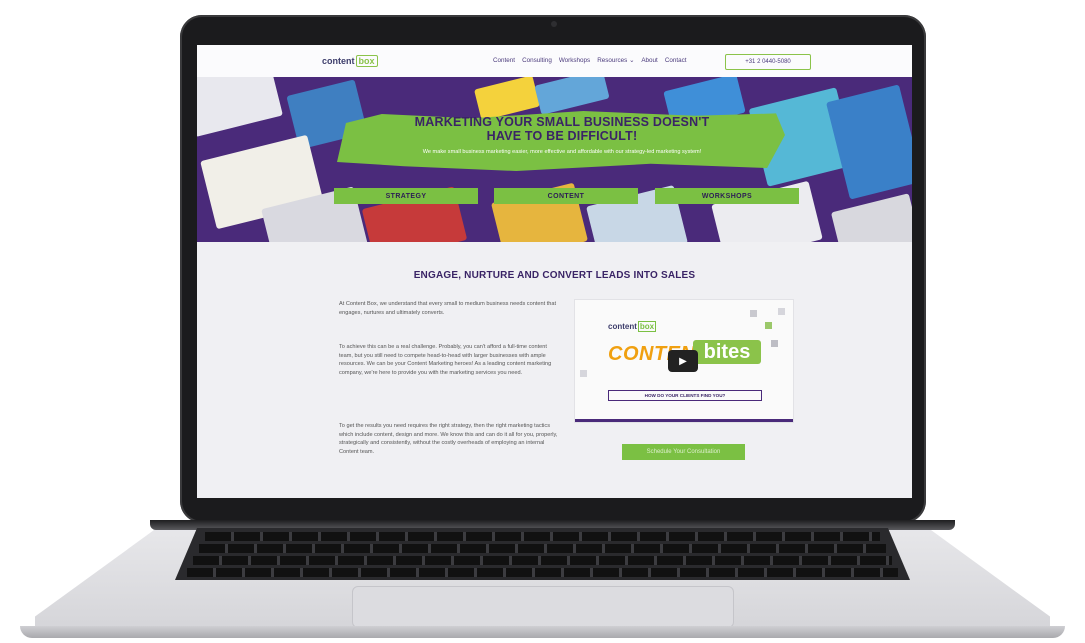  Describe the element at coordinates (406, 196) in the screenshot. I see `strategy-button: STRATEGY` at that location.